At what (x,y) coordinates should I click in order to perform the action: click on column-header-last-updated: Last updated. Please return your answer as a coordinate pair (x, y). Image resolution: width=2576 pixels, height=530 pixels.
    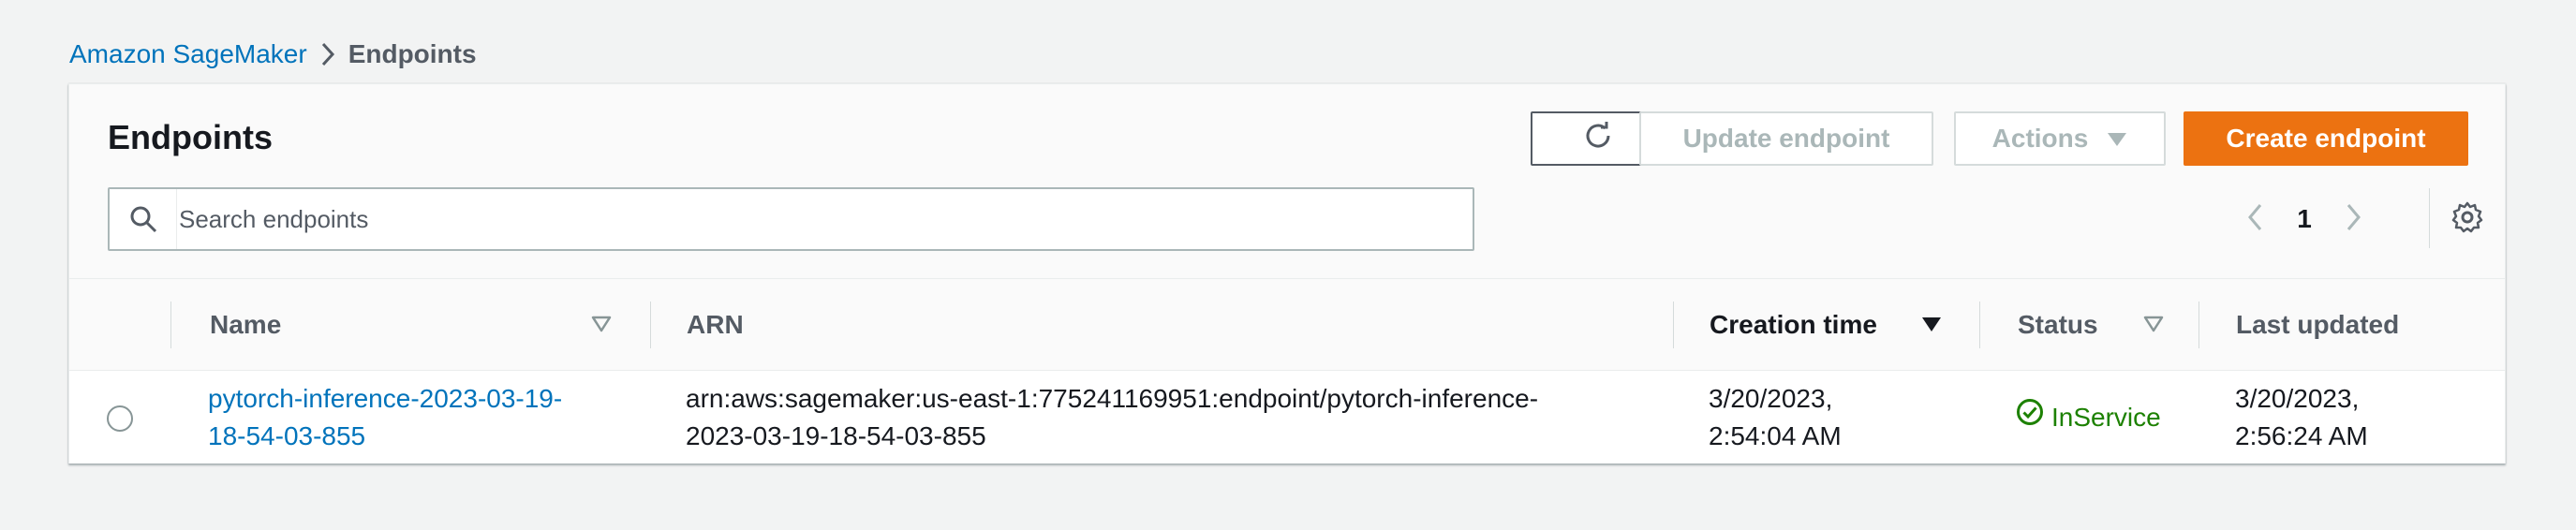
    Looking at the image, I should click on (2318, 324).